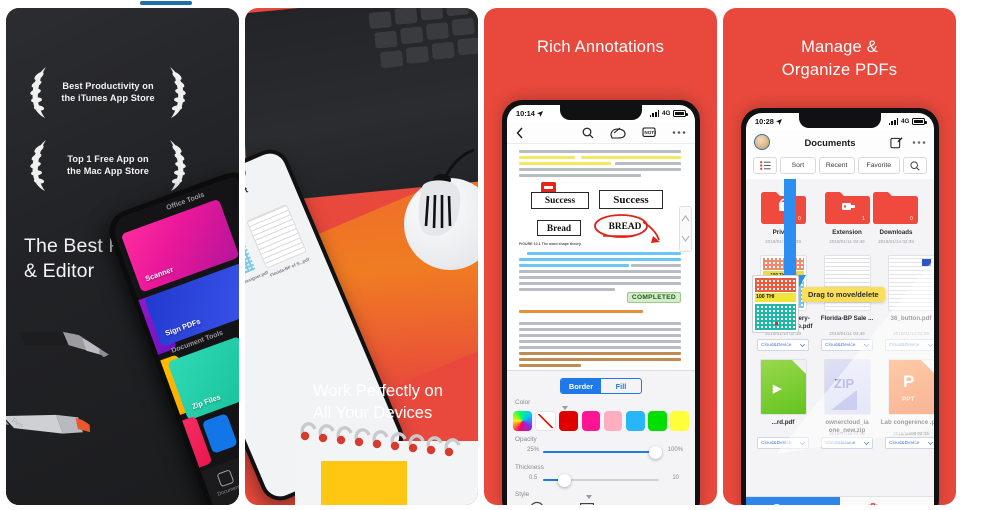 This screenshot has width=993, height=510. Describe the element at coordinates (364, 483) in the screenshot. I see `sticky-note` at that location.